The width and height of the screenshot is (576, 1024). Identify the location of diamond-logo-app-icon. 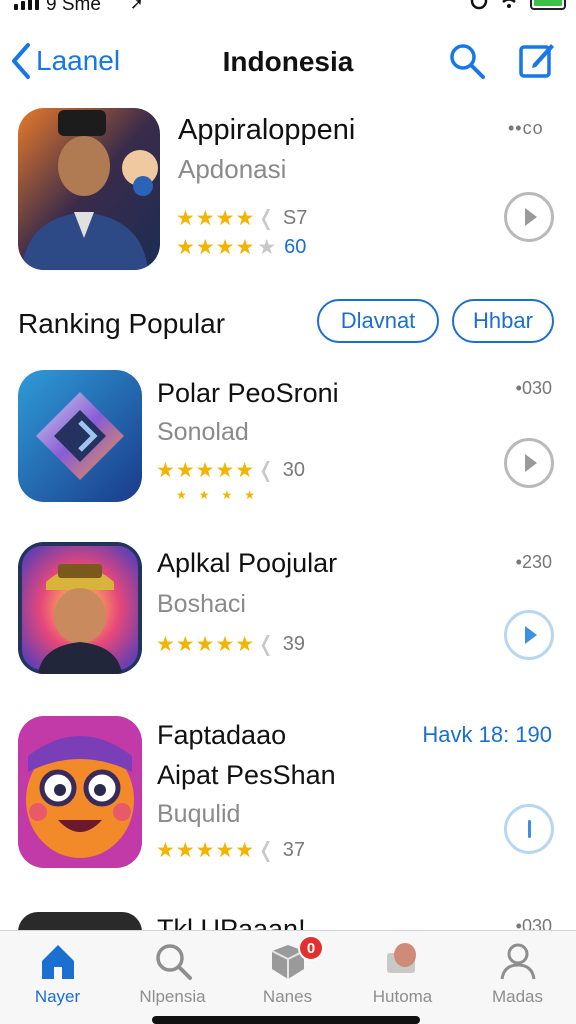
(80, 436).